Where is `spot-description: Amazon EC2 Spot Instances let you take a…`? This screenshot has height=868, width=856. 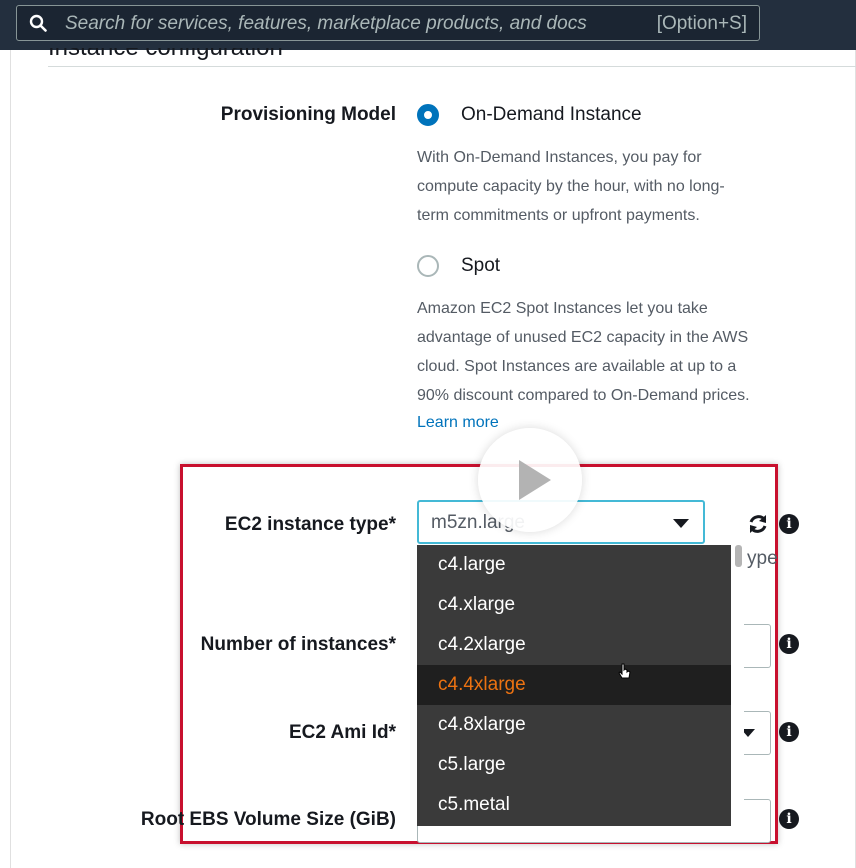
spot-description: Amazon EC2 Spot Instances let you take a… is located at coordinates (597, 352).